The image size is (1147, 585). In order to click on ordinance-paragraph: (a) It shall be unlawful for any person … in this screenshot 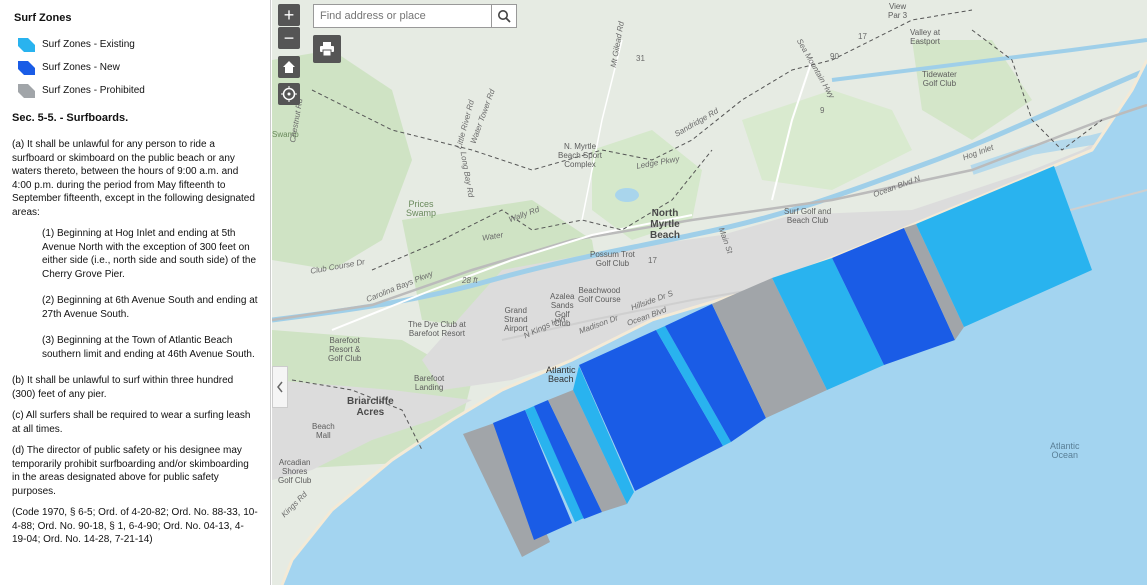, I will do `click(133, 178)`.